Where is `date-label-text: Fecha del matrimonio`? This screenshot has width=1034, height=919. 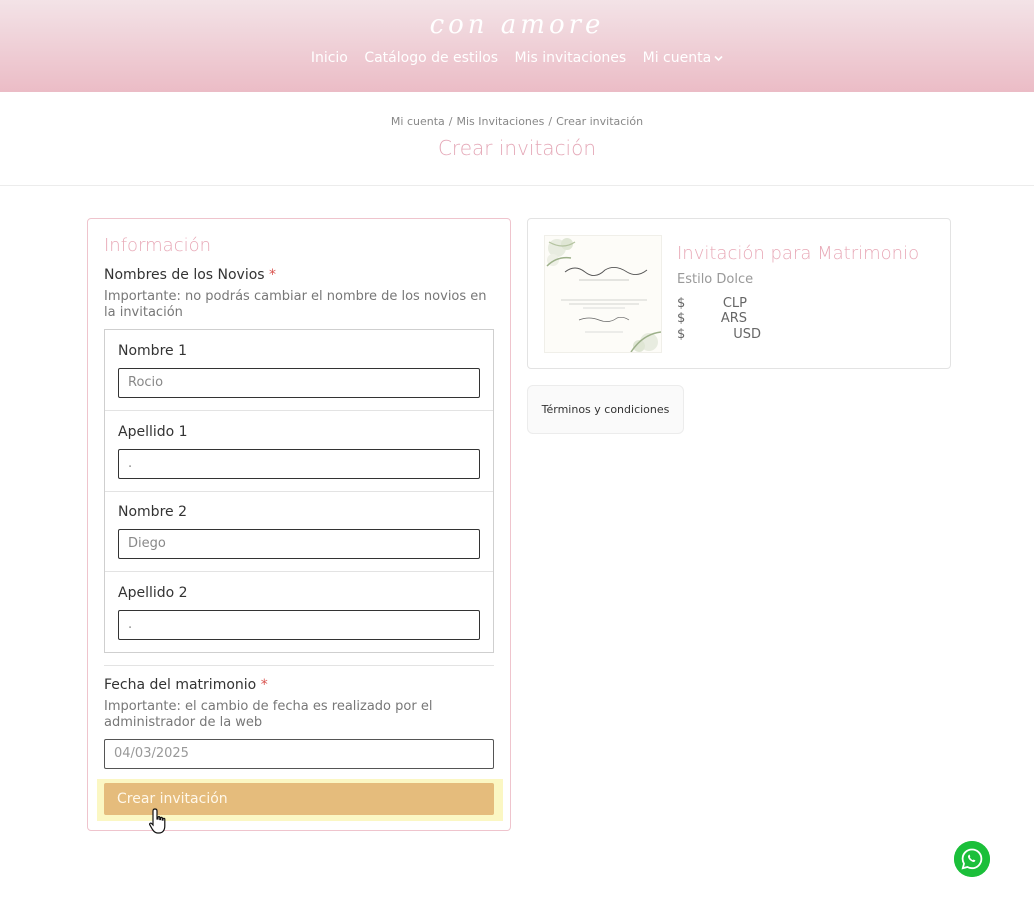
date-label-text: Fecha del matrimonio is located at coordinates (180, 685).